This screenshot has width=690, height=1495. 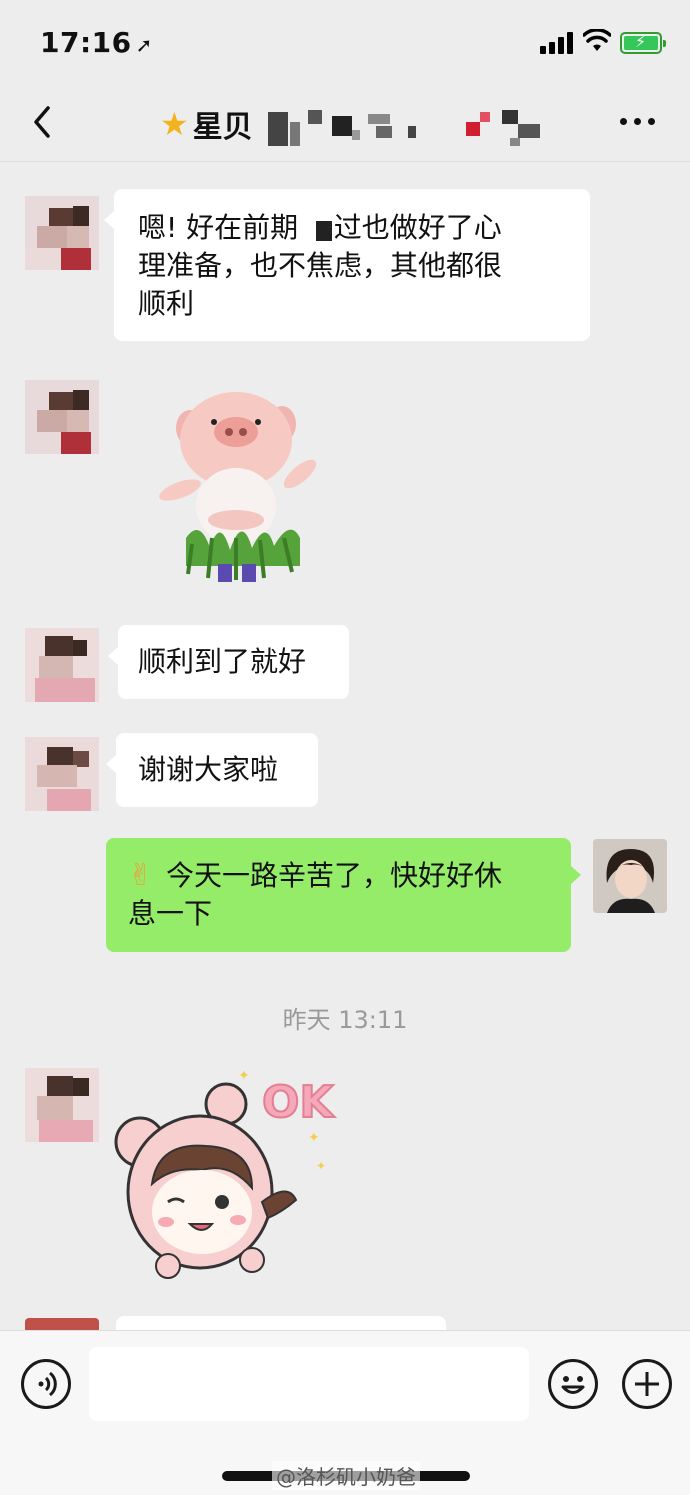 I want to click on message-text: 顺利到了就好, so click(x=222, y=661).